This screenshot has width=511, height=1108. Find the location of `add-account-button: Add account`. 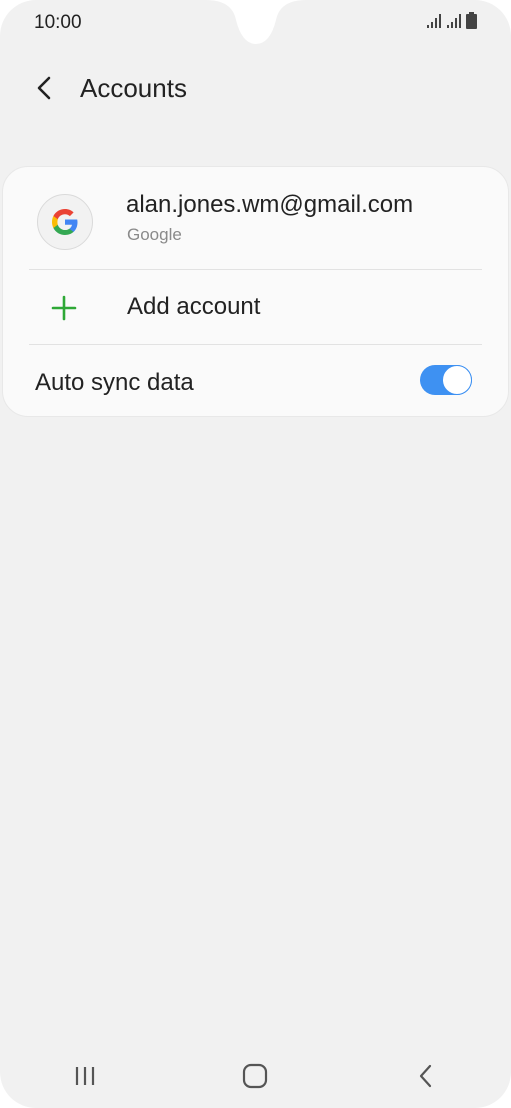

add-account-button: Add account is located at coordinates (255, 307).